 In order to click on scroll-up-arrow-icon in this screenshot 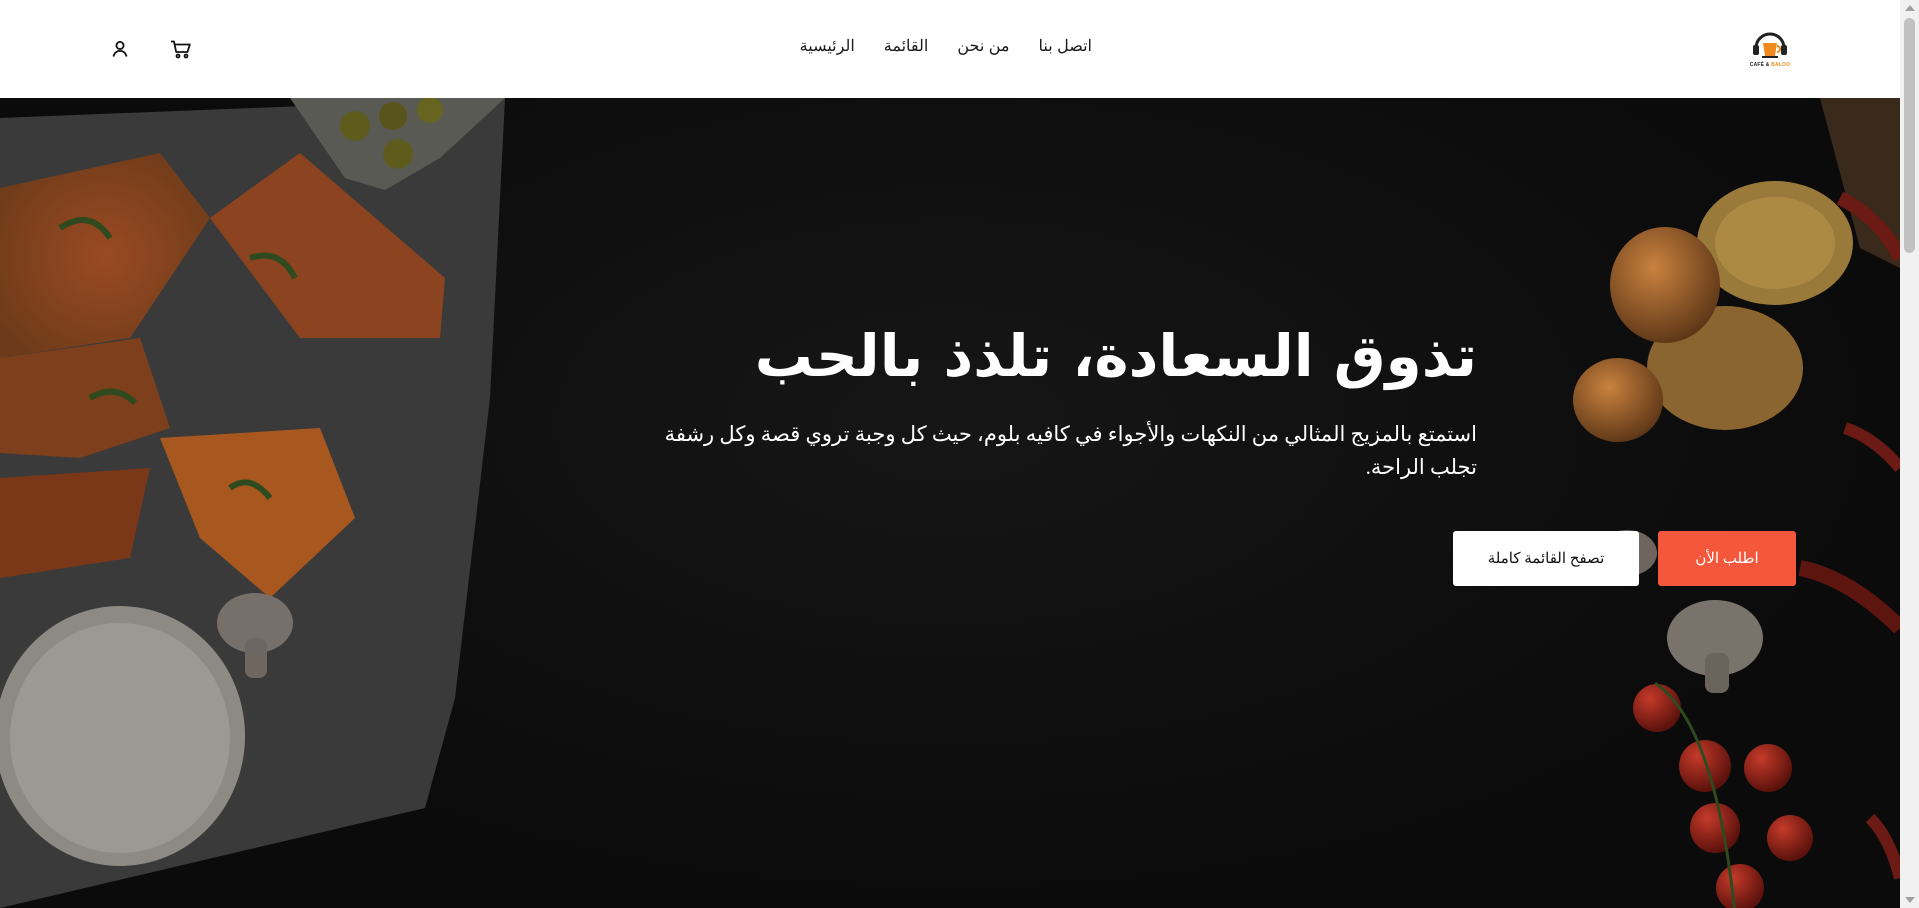, I will do `click(1910, 8)`.